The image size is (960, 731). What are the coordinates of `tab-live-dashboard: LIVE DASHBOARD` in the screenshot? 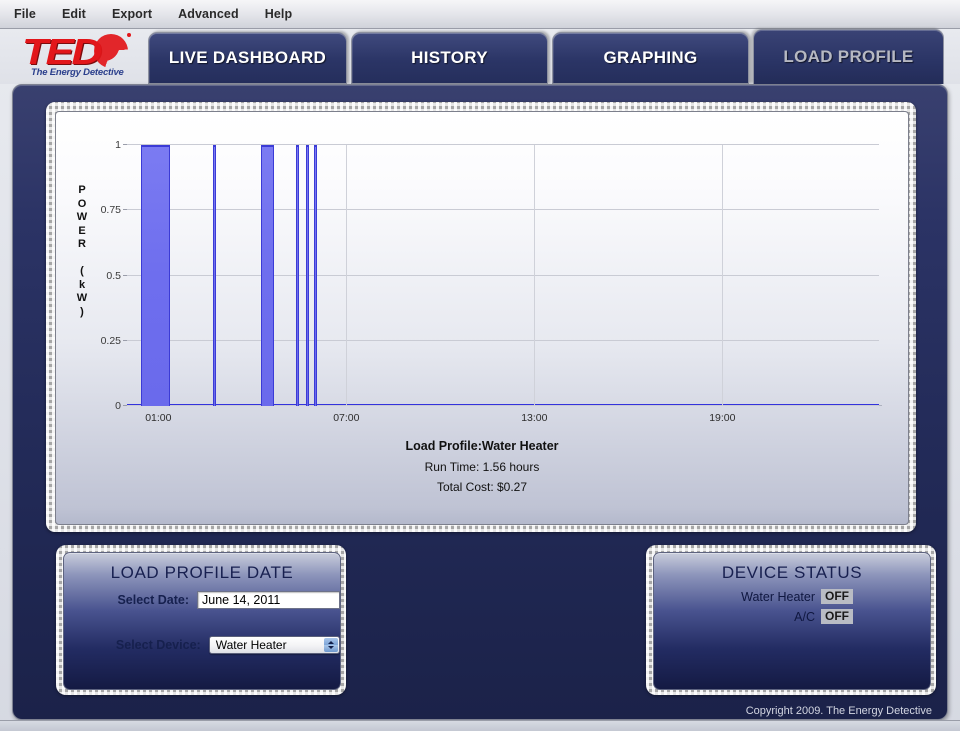 It's located at (247, 58).